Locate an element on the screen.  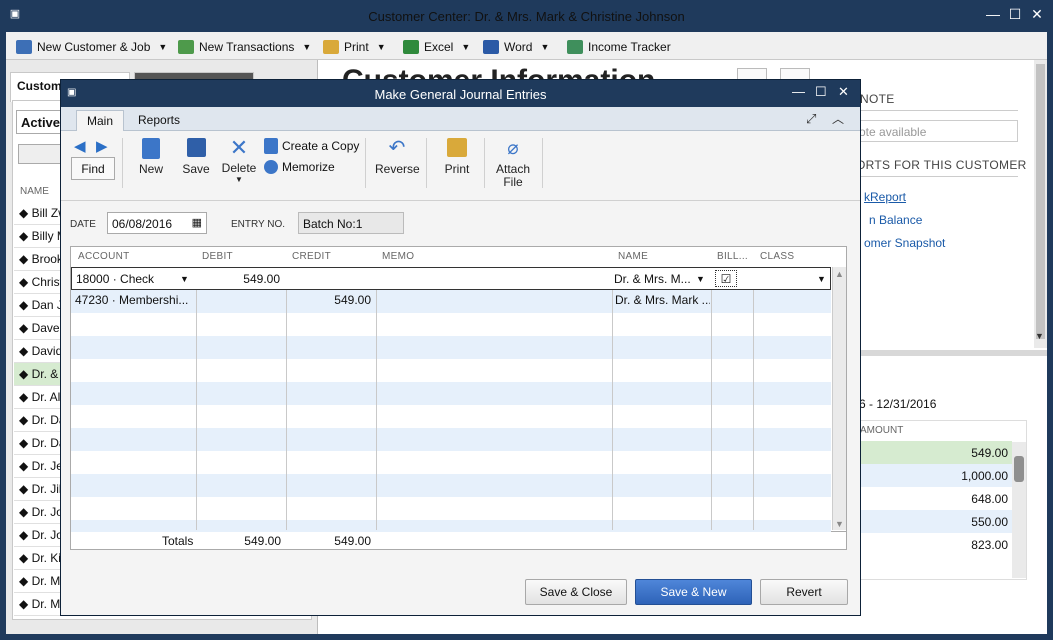
transaction-amount: 550.00 is located at coordinates (934, 521).